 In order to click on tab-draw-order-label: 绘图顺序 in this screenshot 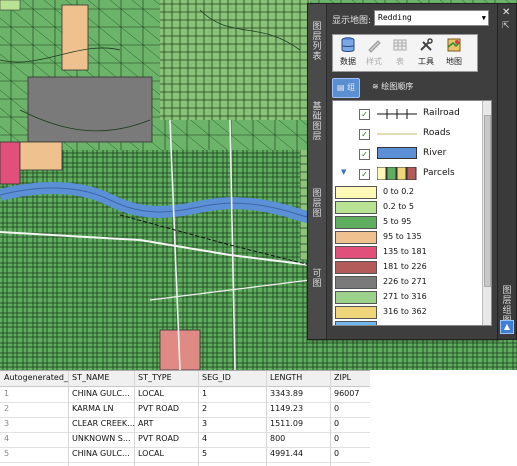, I will do `click(397, 86)`.